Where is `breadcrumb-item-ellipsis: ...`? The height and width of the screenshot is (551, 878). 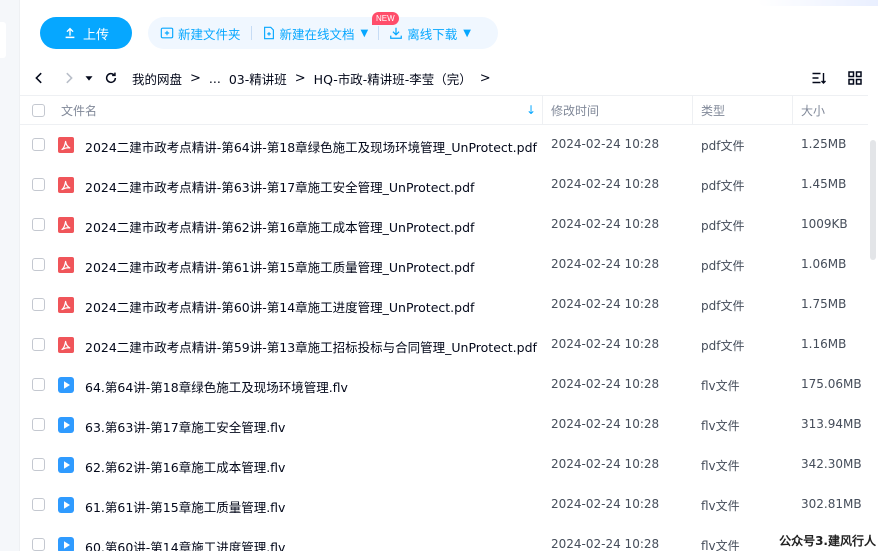 breadcrumb-item-ellipsis: ... is located at coordinates (215, 78).